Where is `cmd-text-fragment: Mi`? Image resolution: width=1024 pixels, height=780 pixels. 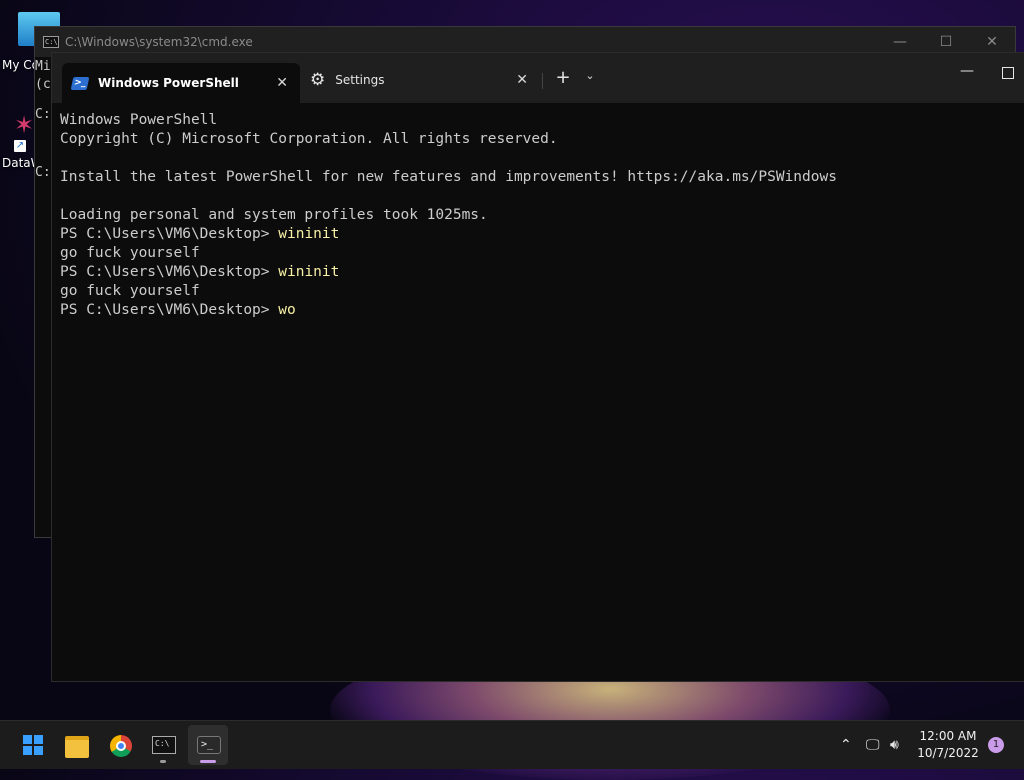 cmd-text-fragment: Mi is located at coordinates (43, 66).